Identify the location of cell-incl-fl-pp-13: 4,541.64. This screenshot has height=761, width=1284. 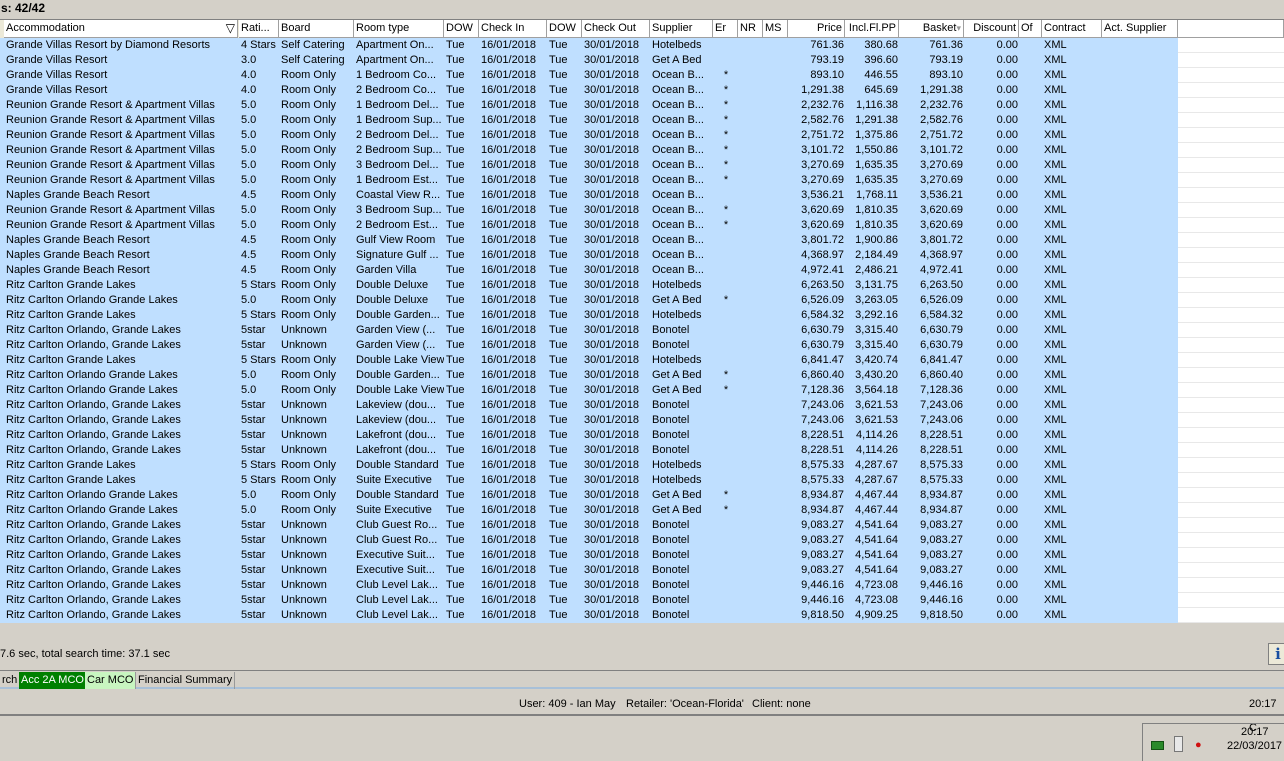
(872, 555).